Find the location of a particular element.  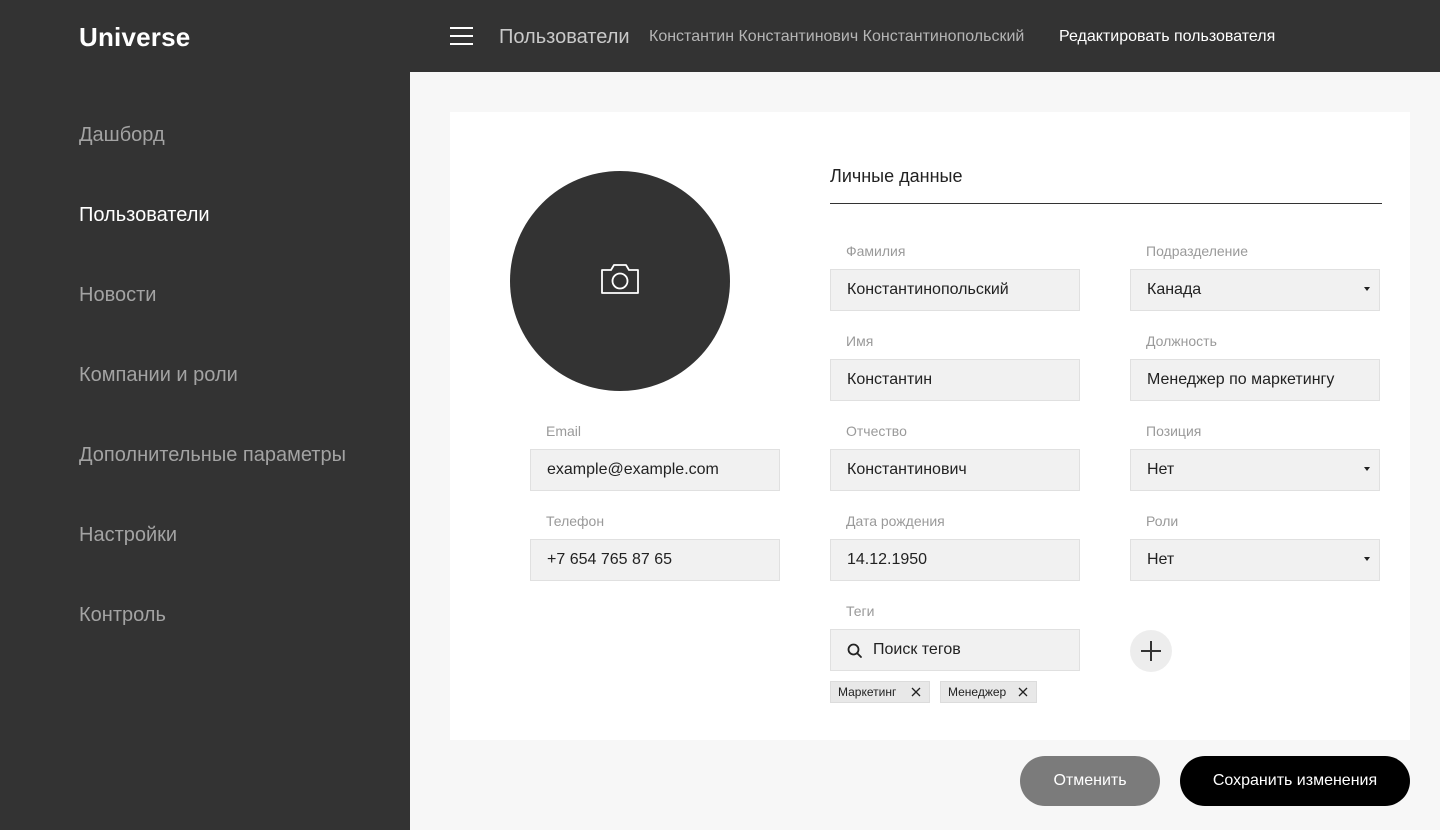

birth-date-label: Дата рождения is located at coordinates (895, 521).